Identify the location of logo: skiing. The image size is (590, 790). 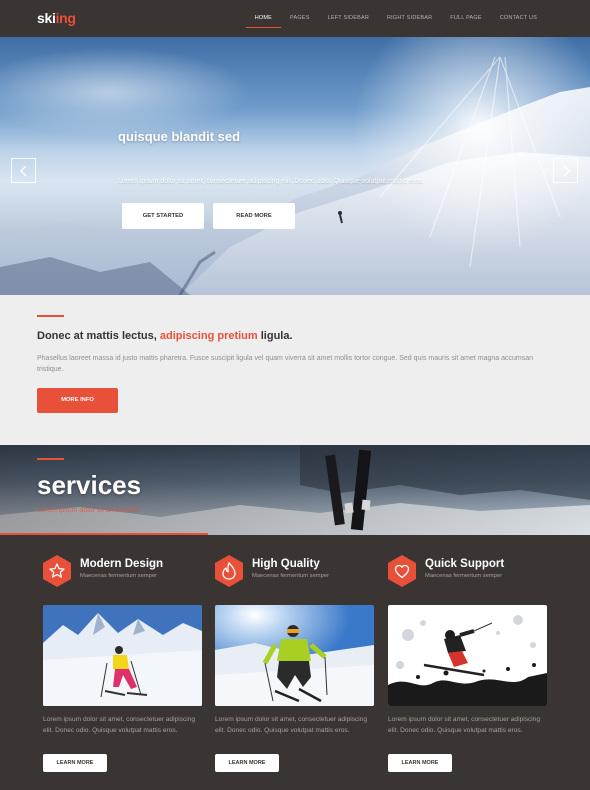
(56, 18).